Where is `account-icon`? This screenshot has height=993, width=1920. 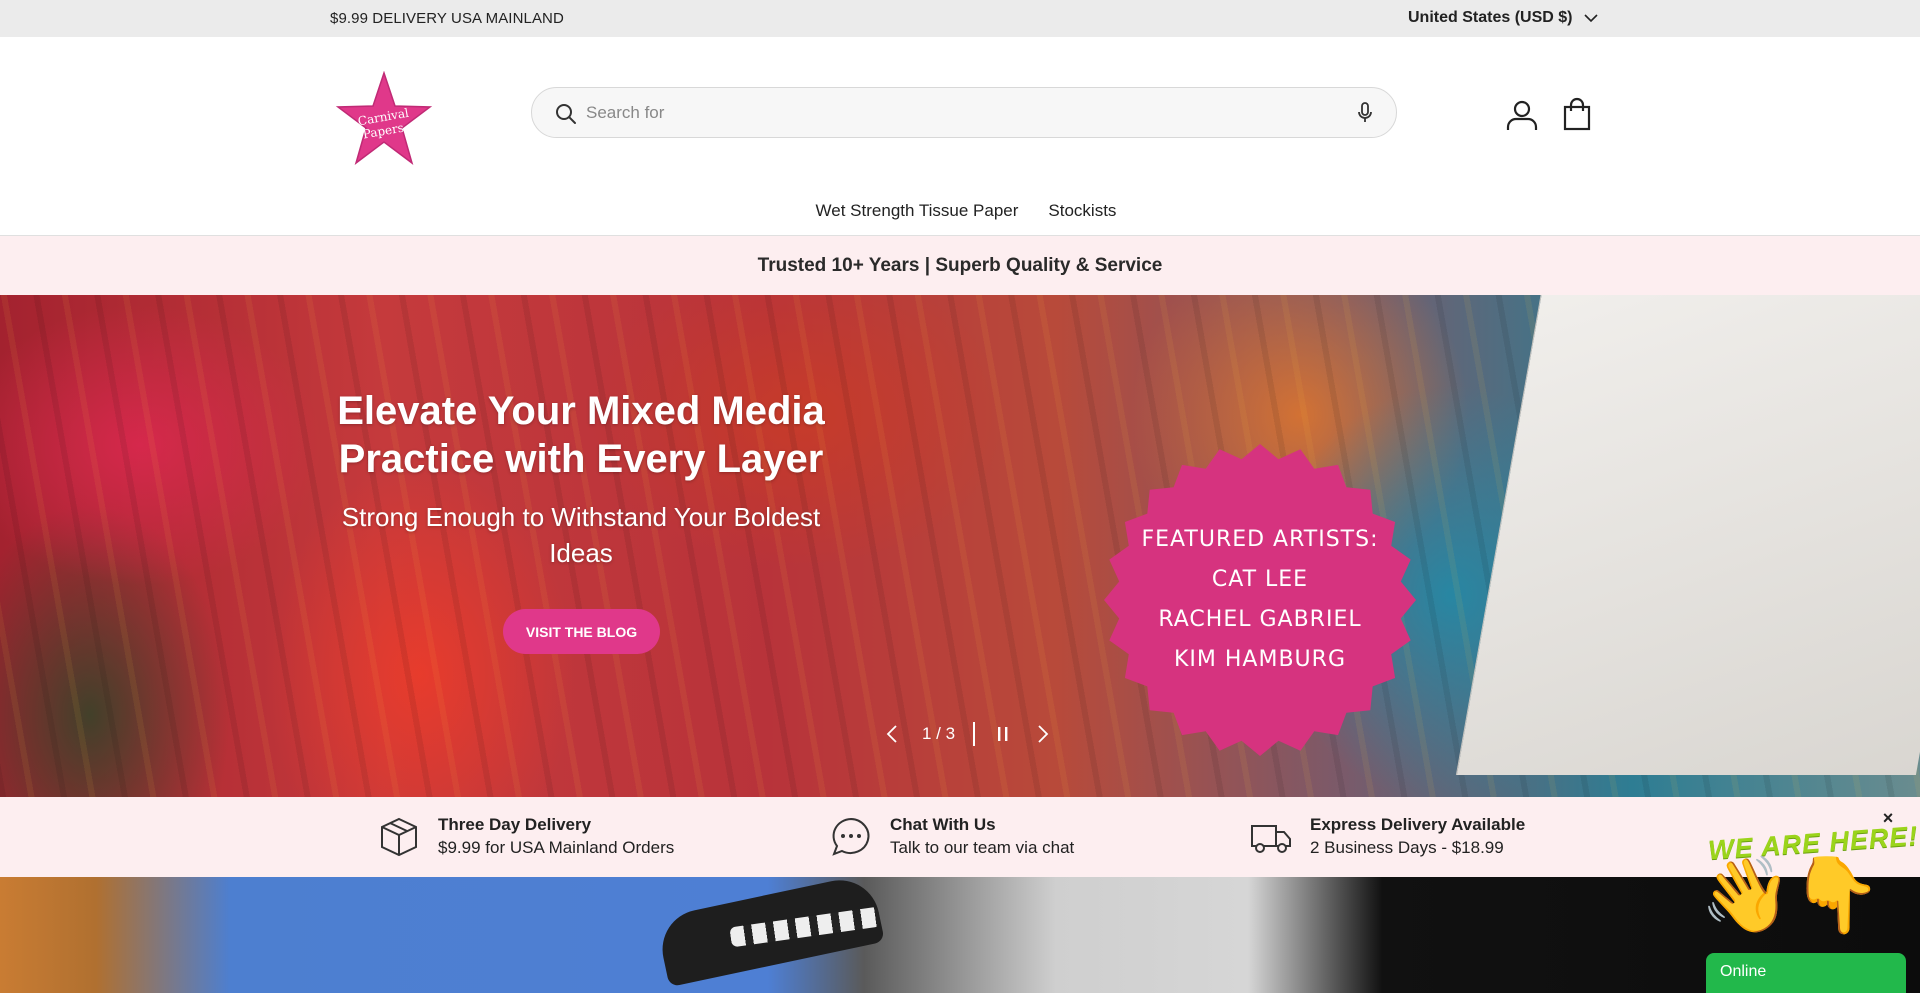 account-icon is located at coordinates (1522, 115).